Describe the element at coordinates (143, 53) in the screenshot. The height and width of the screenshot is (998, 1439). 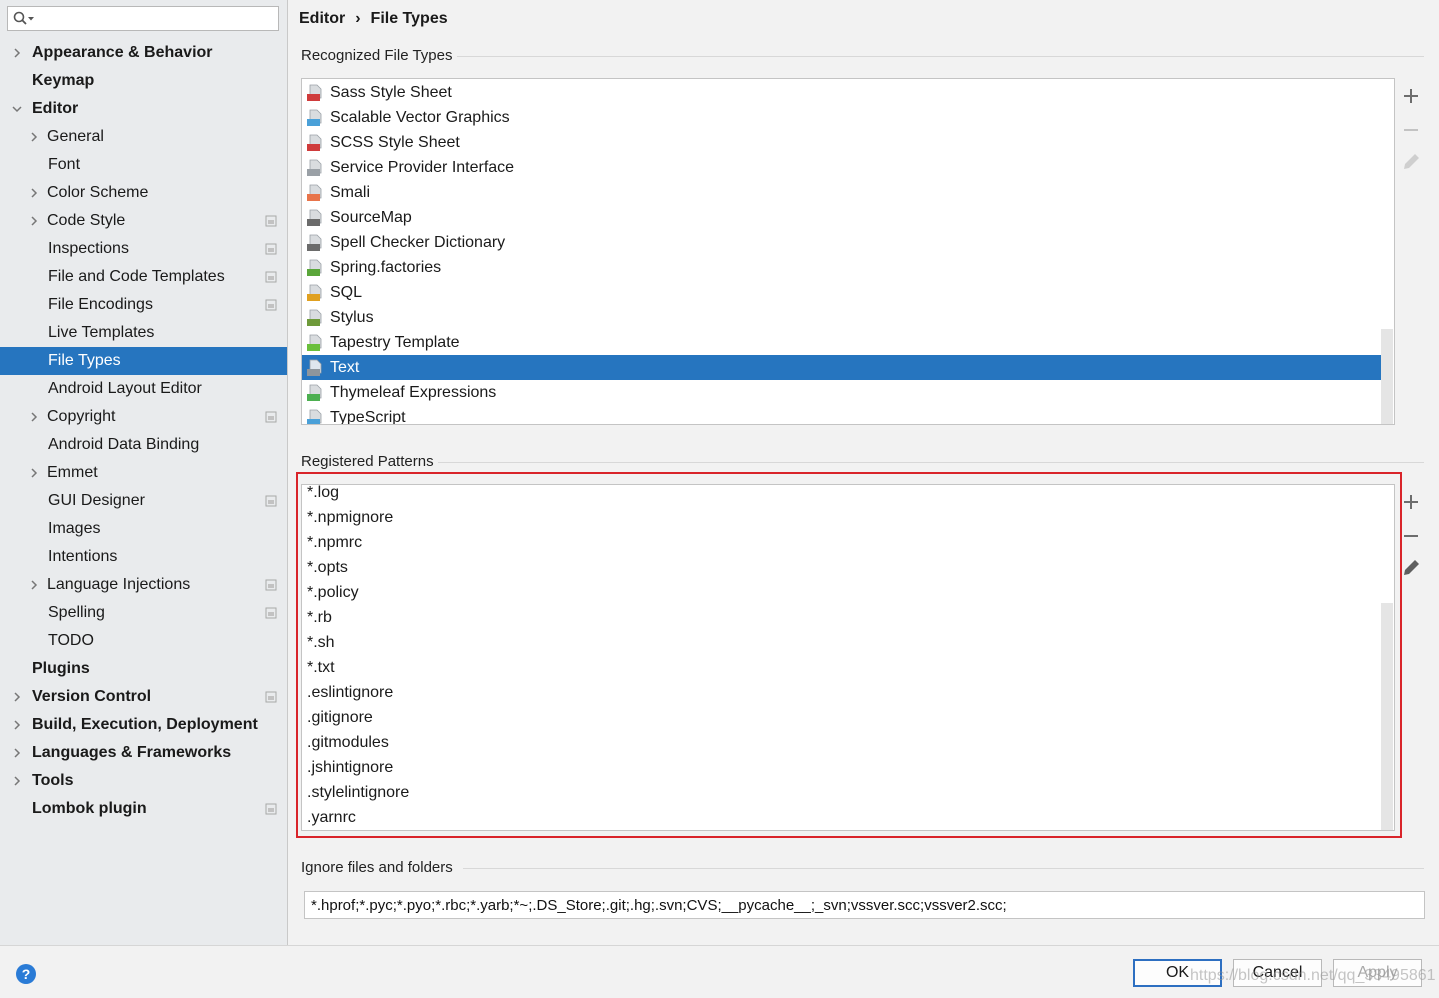
I see `sidebar-item: Appearance & Behavior` at that location.